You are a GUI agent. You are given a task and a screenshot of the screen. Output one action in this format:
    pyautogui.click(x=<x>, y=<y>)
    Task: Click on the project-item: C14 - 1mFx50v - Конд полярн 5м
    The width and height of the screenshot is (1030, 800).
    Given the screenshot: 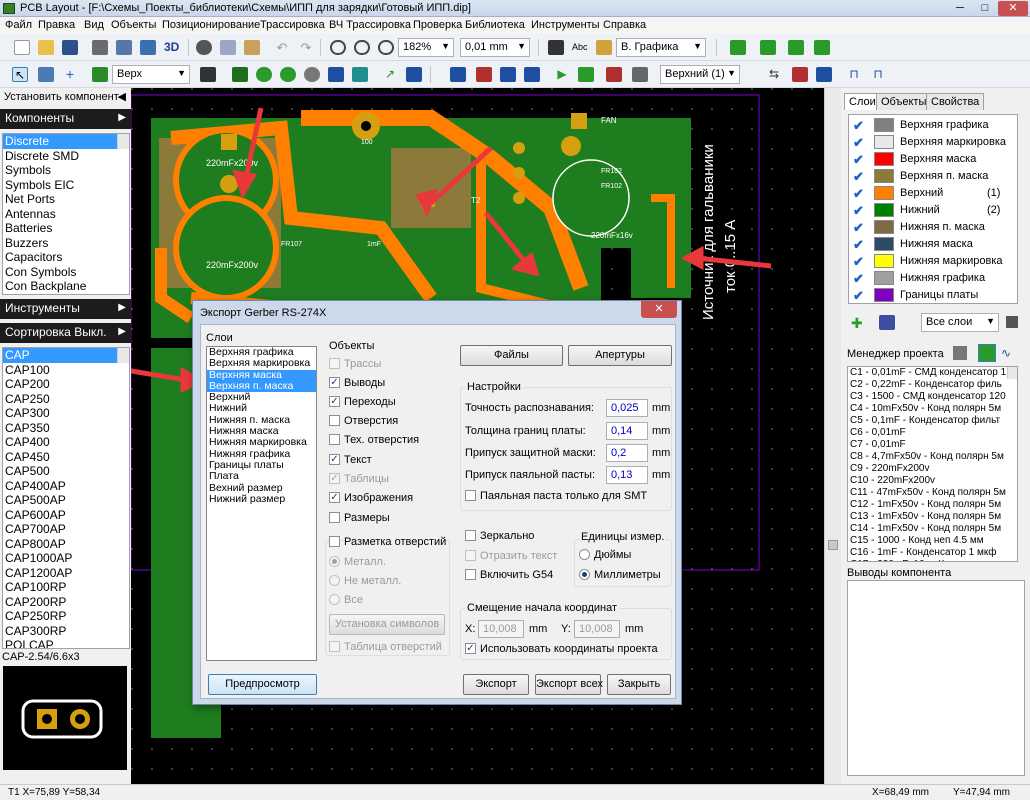 What is the action you would take?
    pyautogui.click(x=932, y=529)
    